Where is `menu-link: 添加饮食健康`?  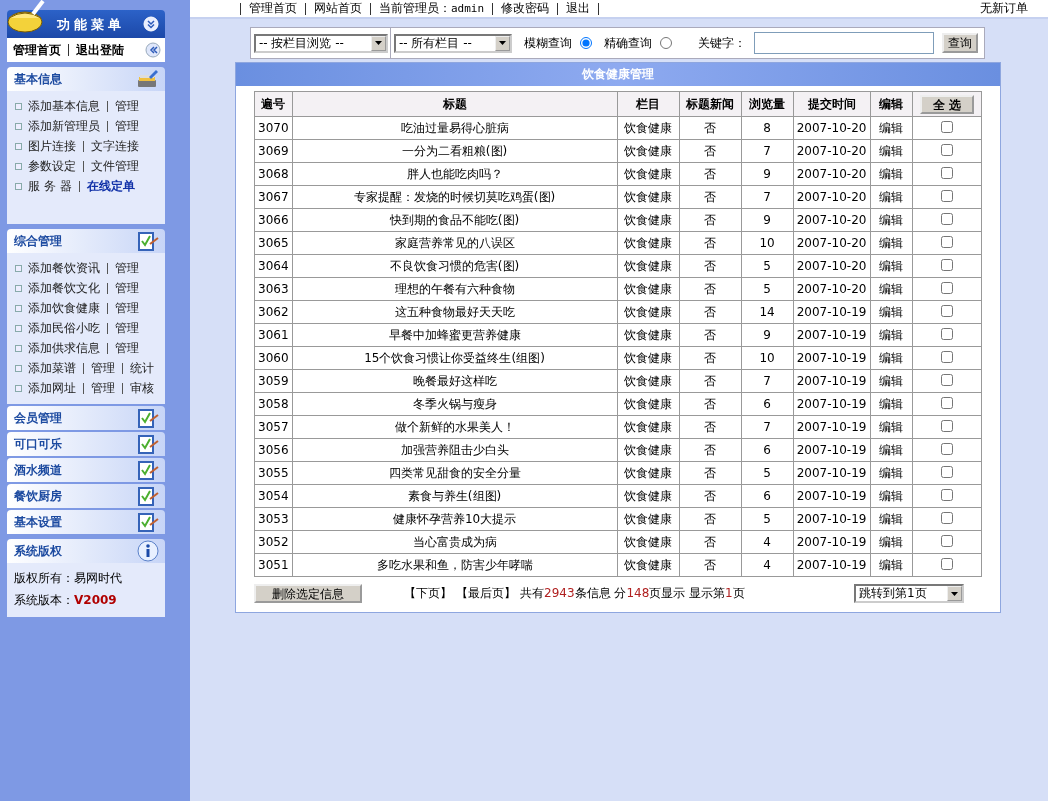
menu-link: 添加饮食健康 is located at coordinates (64, 308).